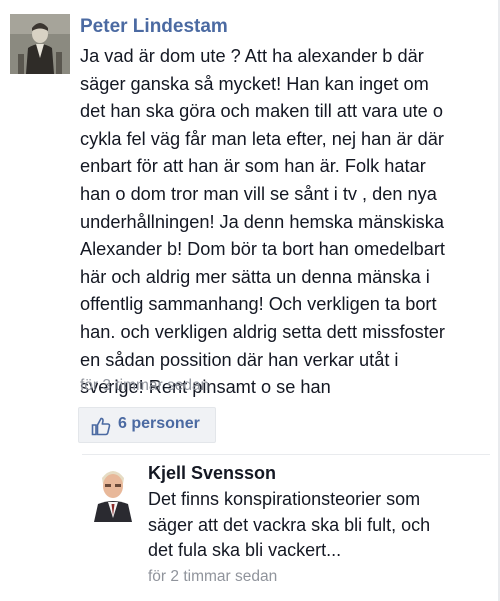 The height and width of the screenshot is (601, 500). I want to click on comment-author: Peter Lindestam, so click(154, 27).